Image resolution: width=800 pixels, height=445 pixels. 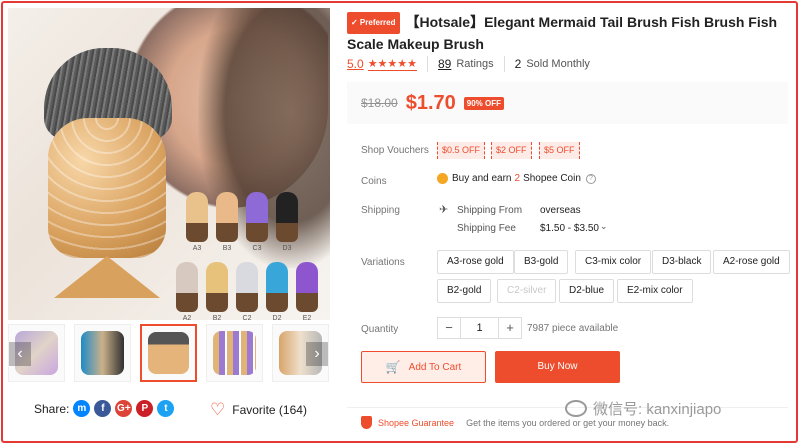 What do you see at coordinates (307, 287) in the screenshot?
I see `swatch-e2` at bounding box center [307, 287].